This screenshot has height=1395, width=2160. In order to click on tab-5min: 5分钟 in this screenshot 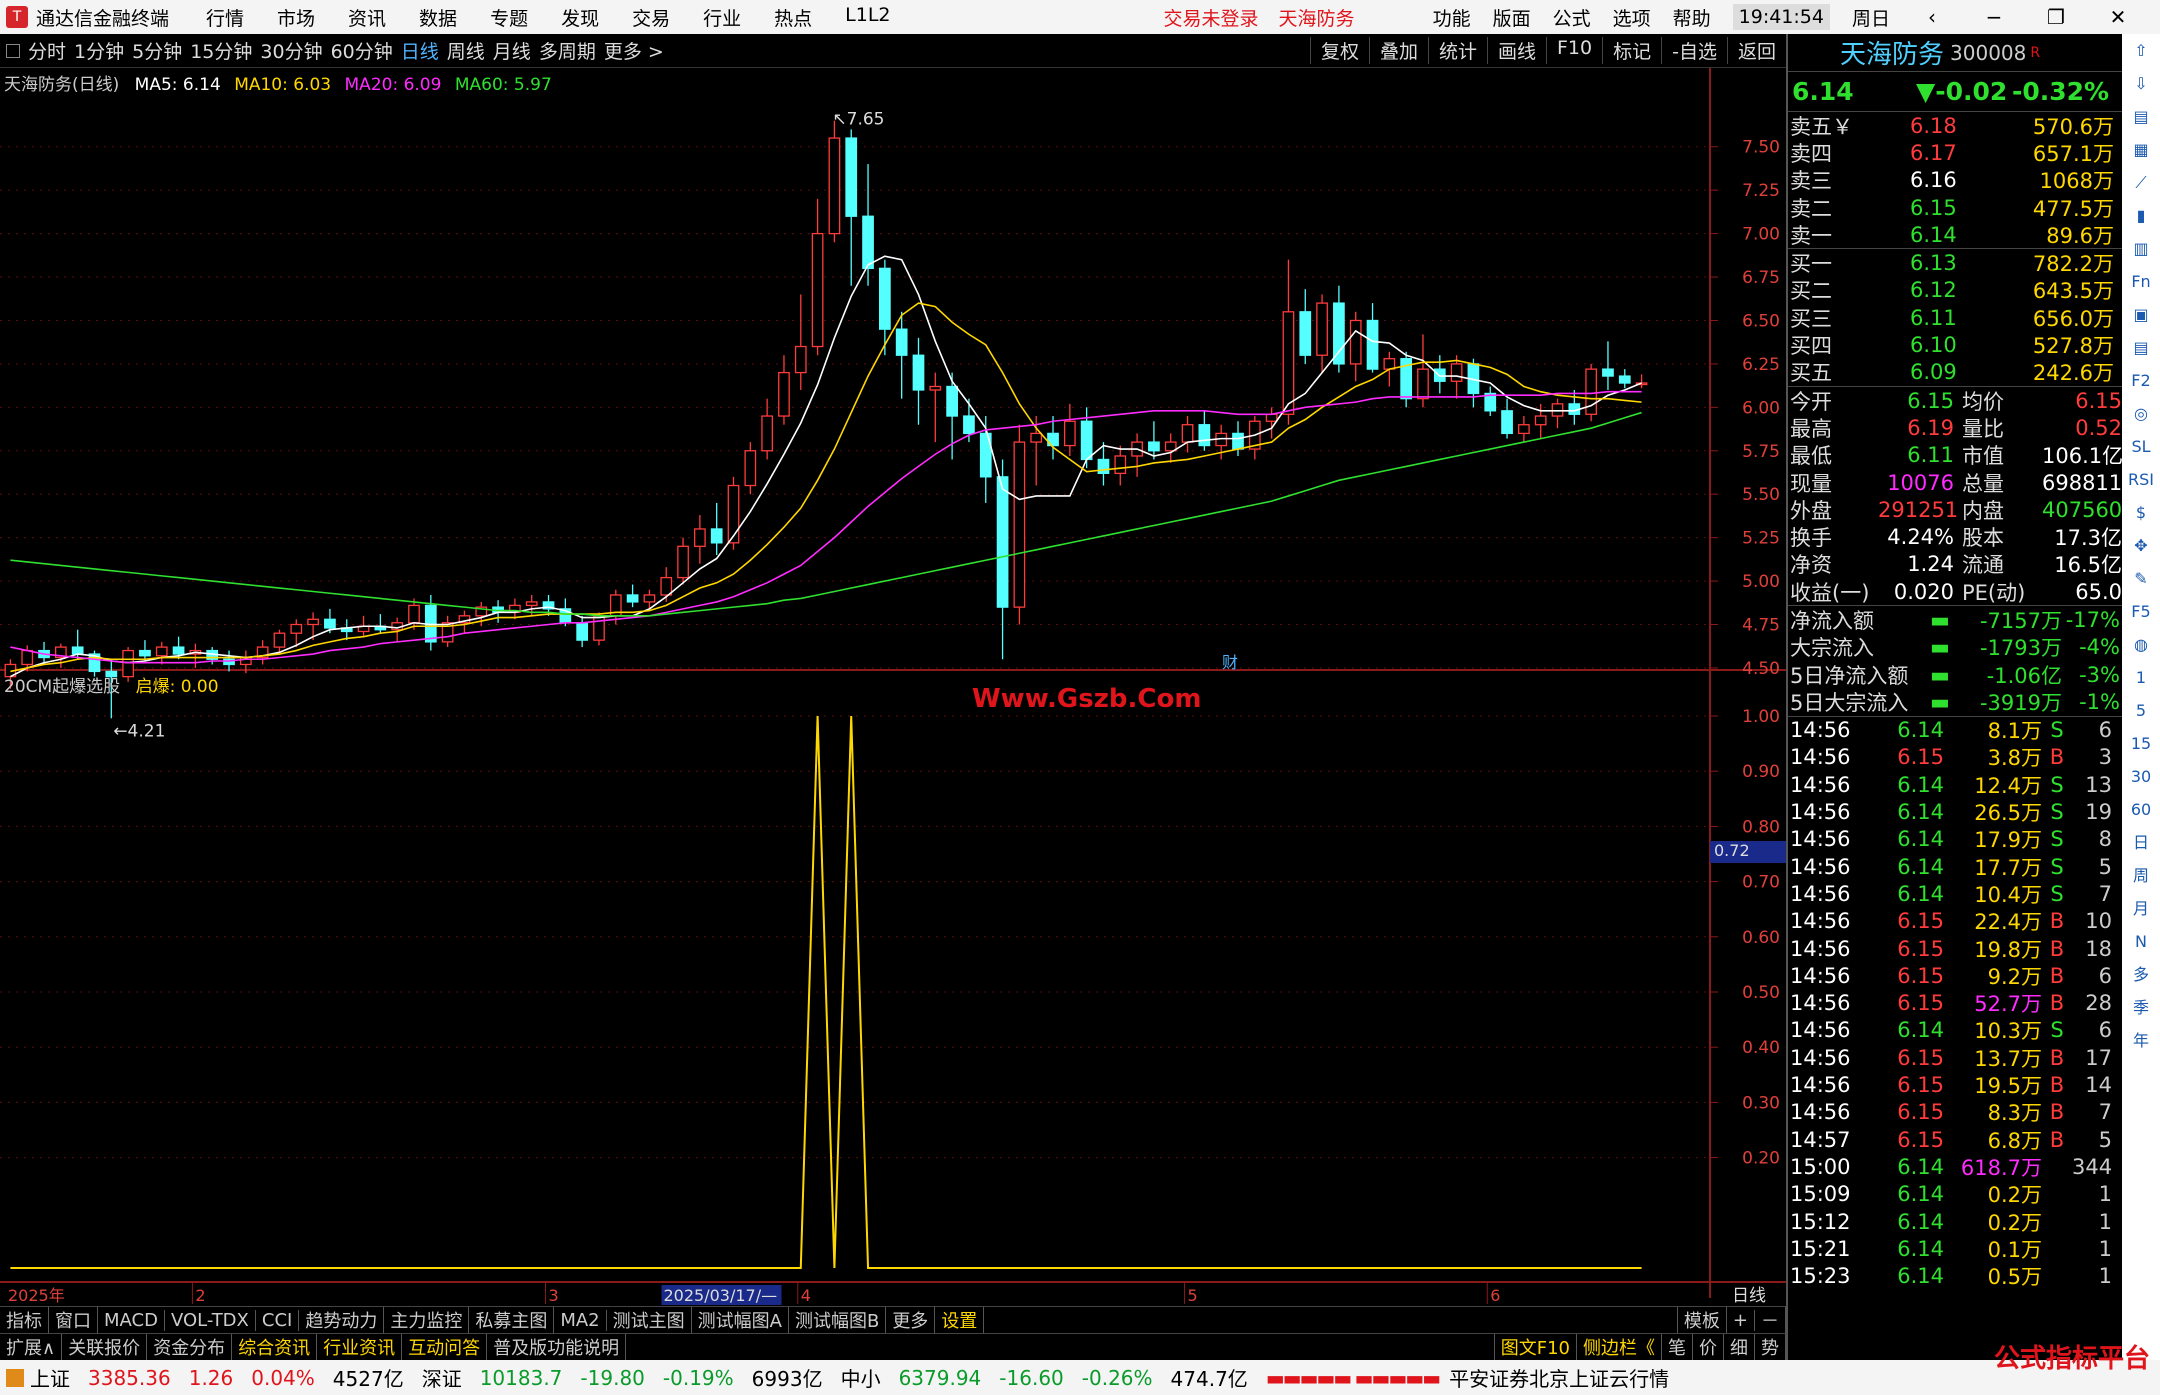, I will do `click(157, 50)`.